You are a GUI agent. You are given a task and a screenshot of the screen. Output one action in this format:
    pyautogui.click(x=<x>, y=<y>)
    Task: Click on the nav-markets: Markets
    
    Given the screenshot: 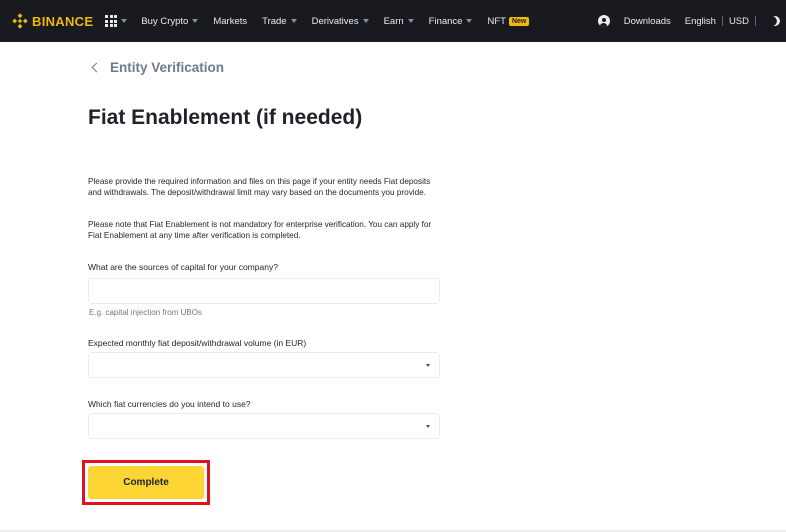 What is the action you would take?
    pyautogui.click(x=230, y=21)
    